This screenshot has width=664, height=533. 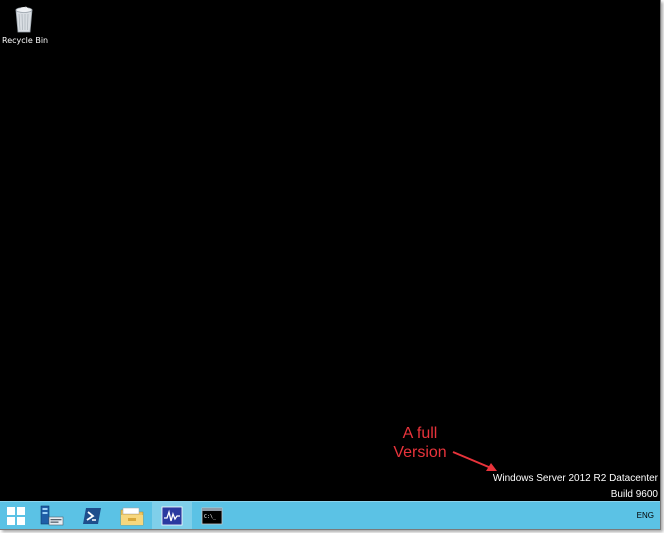 I want to click on folder-icon, so click(x=132, y=516).